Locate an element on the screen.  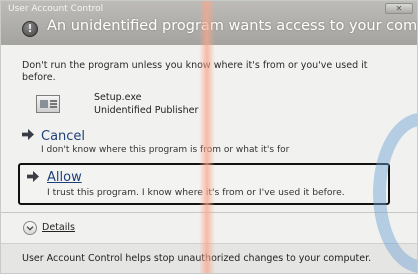
allow-label: Allow is located at coordinates (64, 177).